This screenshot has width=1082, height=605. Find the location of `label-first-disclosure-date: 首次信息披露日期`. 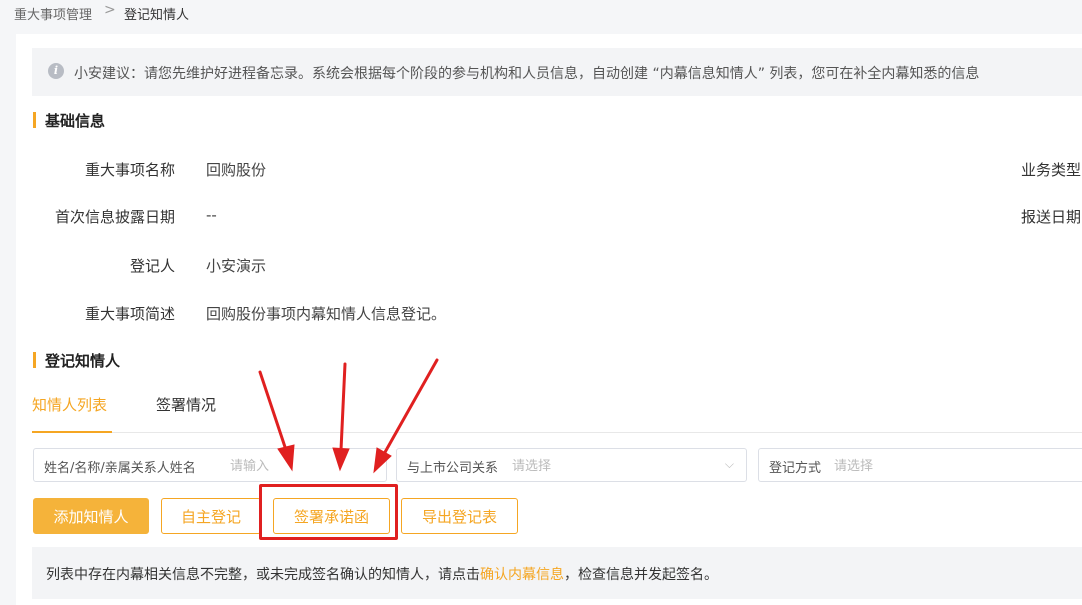

label-first-disclosure-date: 首次信息披露日期 is located at coordinates (114, 217).